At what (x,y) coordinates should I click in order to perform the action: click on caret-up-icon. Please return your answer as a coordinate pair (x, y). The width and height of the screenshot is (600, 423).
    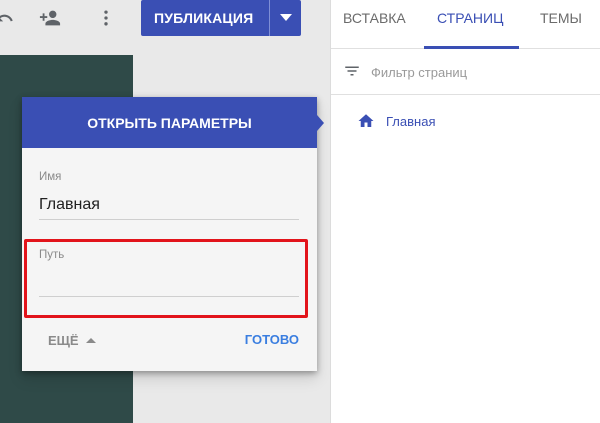
    Looking at the image, I should click on (90, 340).